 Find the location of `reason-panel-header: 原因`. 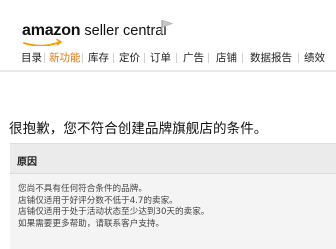

reason-panel-header: 原因 is located at coordinates (173, 159).